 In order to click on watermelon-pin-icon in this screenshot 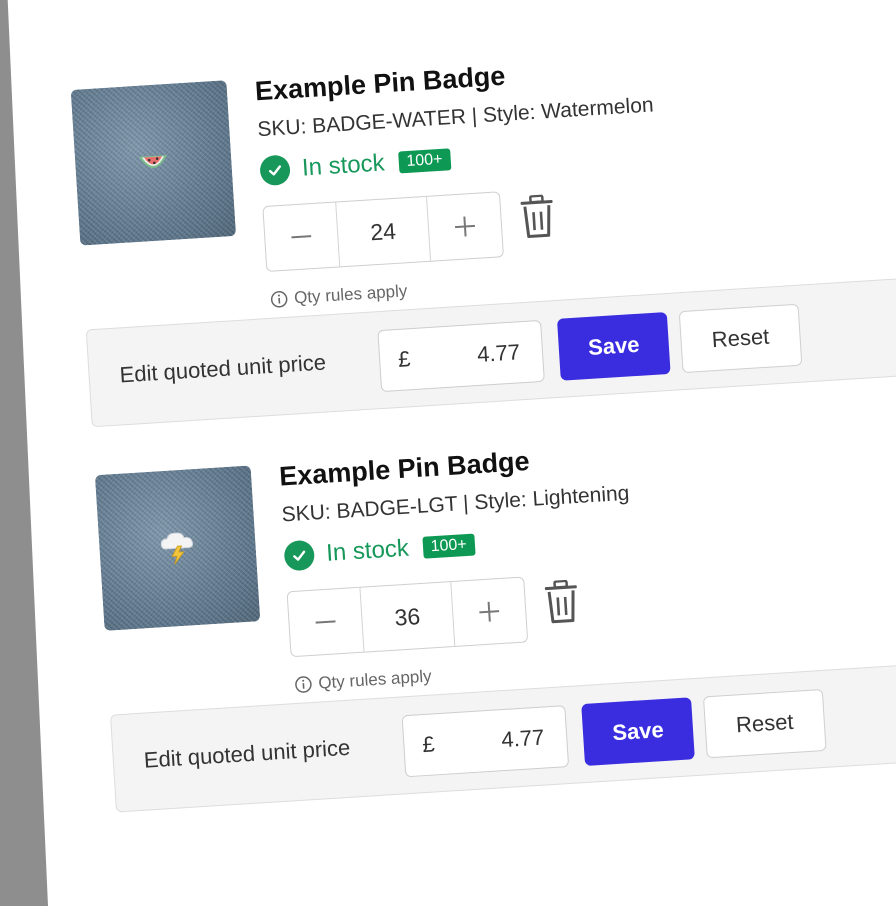, I will do `click(152, 161)`.